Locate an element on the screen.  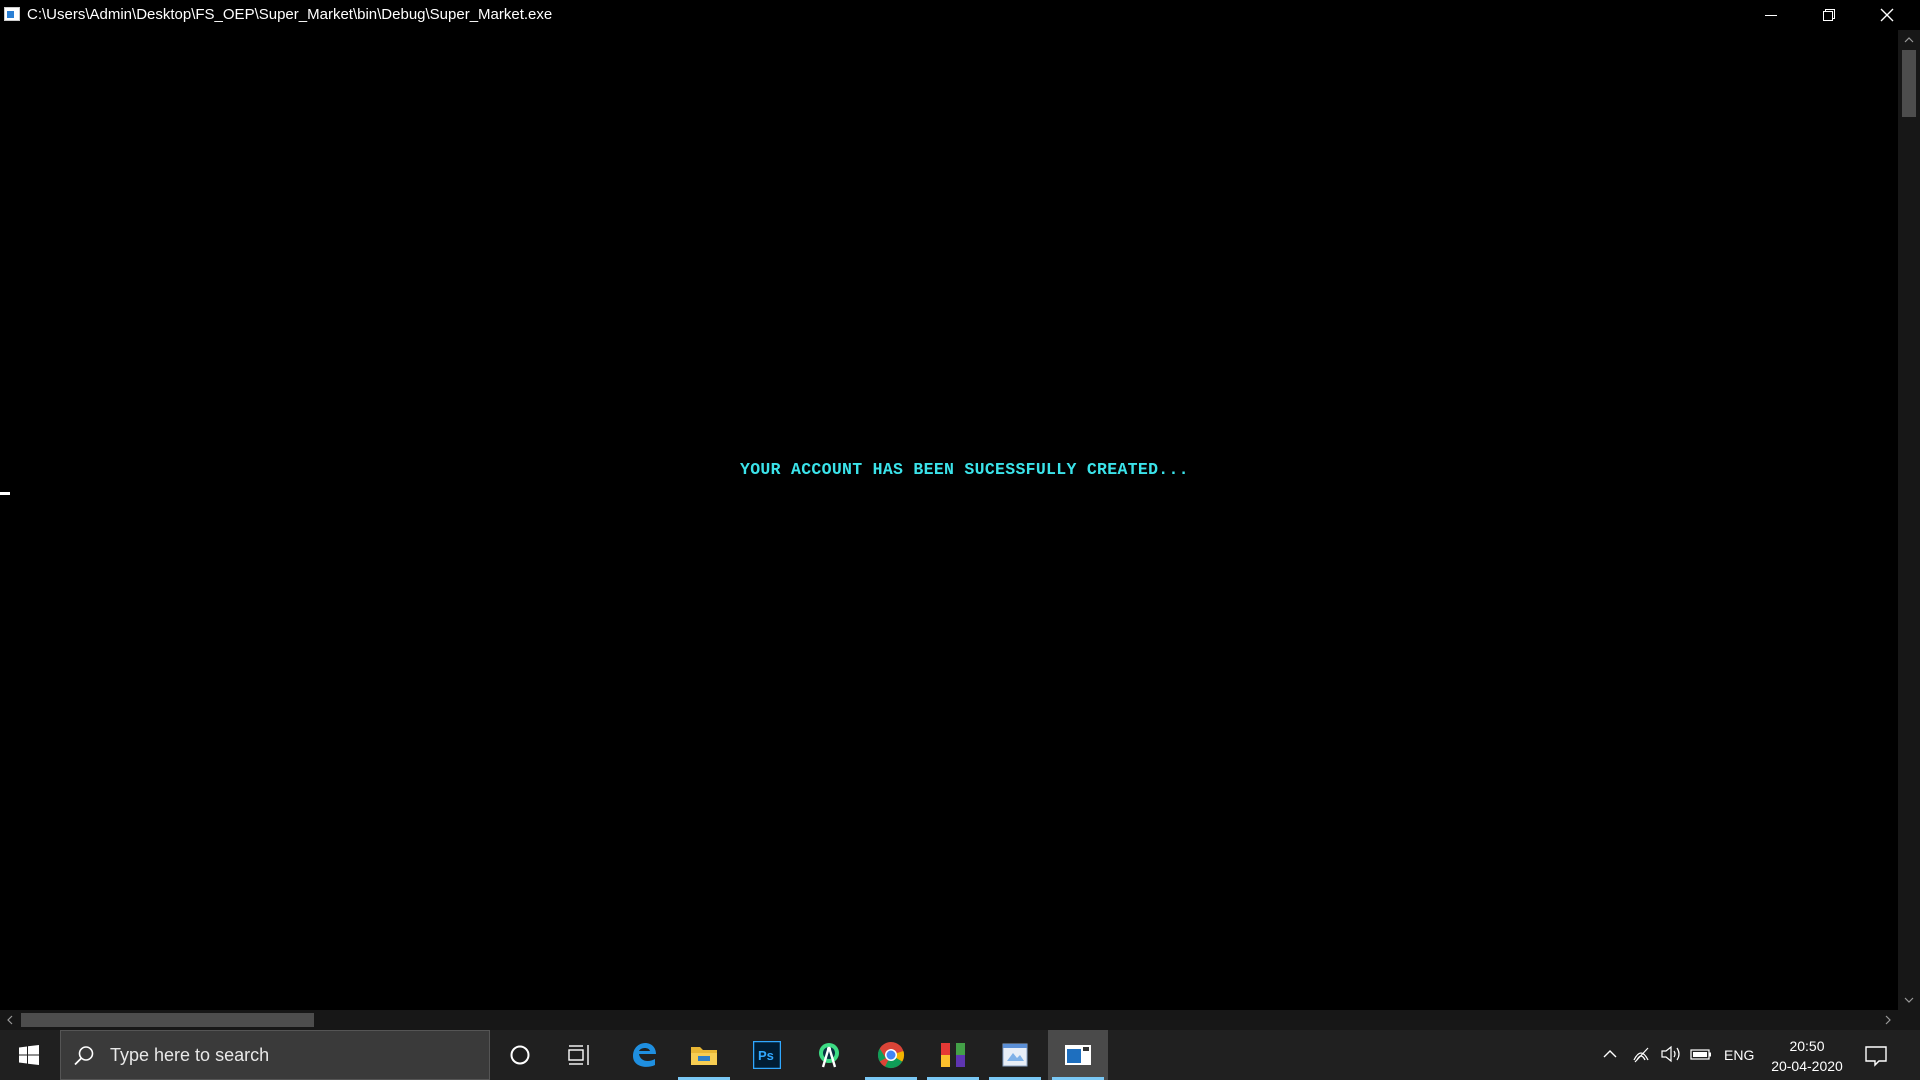
edge-icon is located at coordinates (644, 1055).